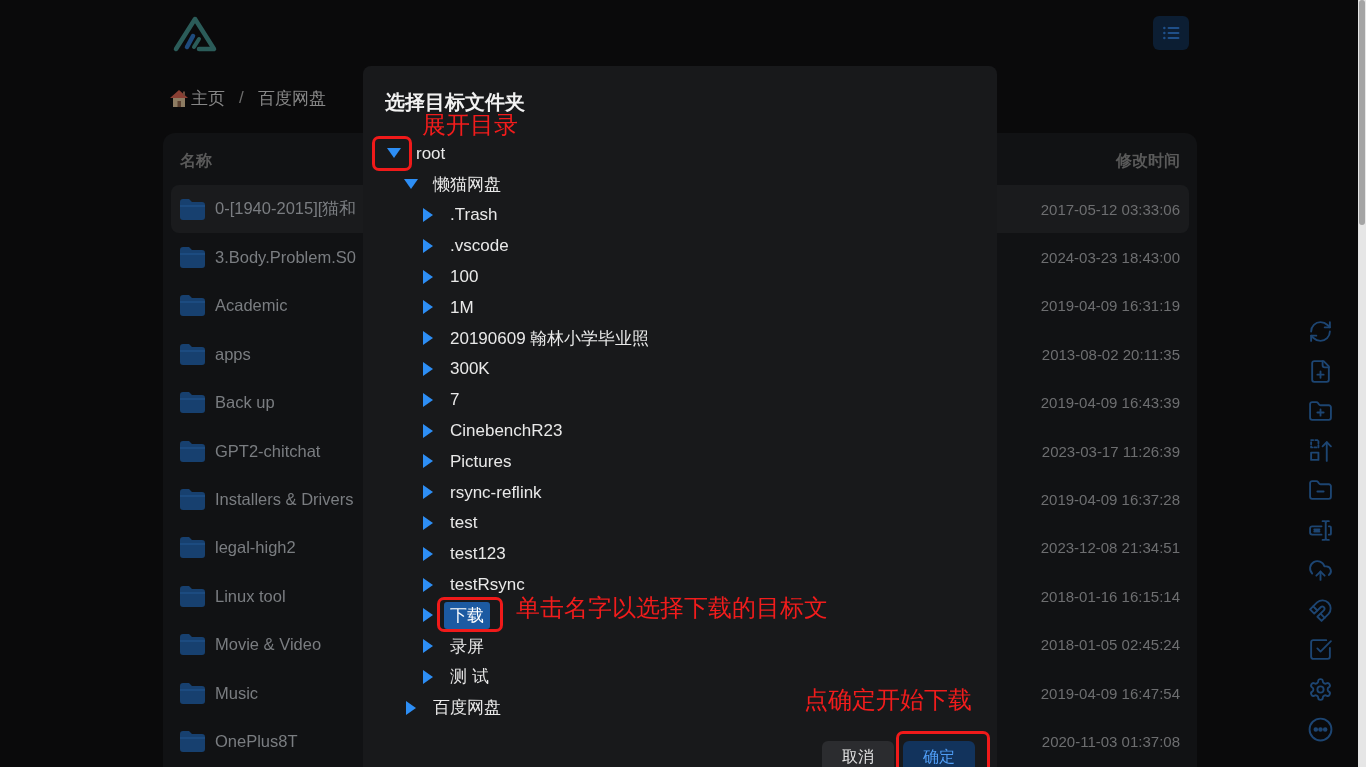 This screenshot has height=767, width=1366. I want to click on modified-time: 2019-04-09 16:47:54, so click(1110, 693).